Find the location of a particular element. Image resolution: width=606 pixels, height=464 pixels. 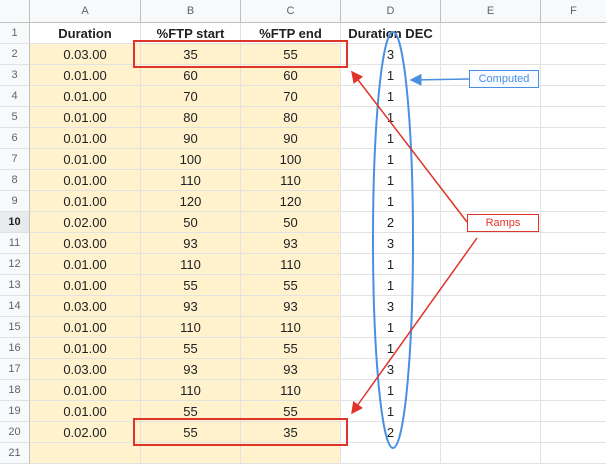

cell-c21 is located at coordinates (291, 453).